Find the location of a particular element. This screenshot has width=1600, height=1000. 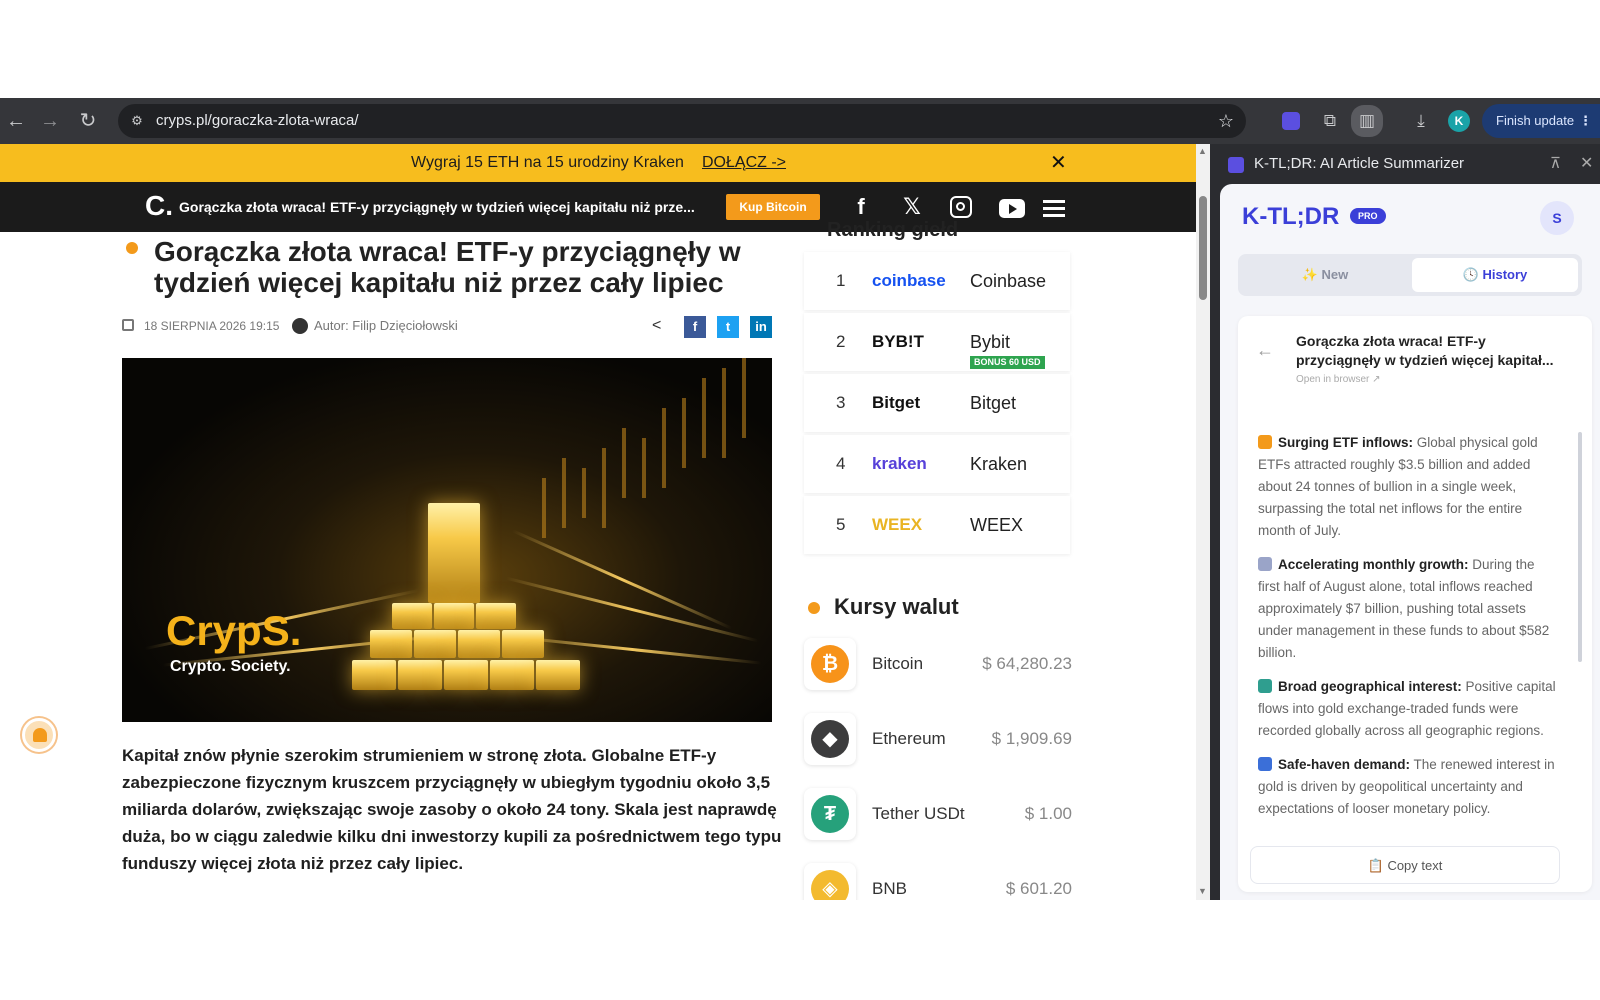

coin-price: $ 601.20 is located at coordinates (1038, 888).